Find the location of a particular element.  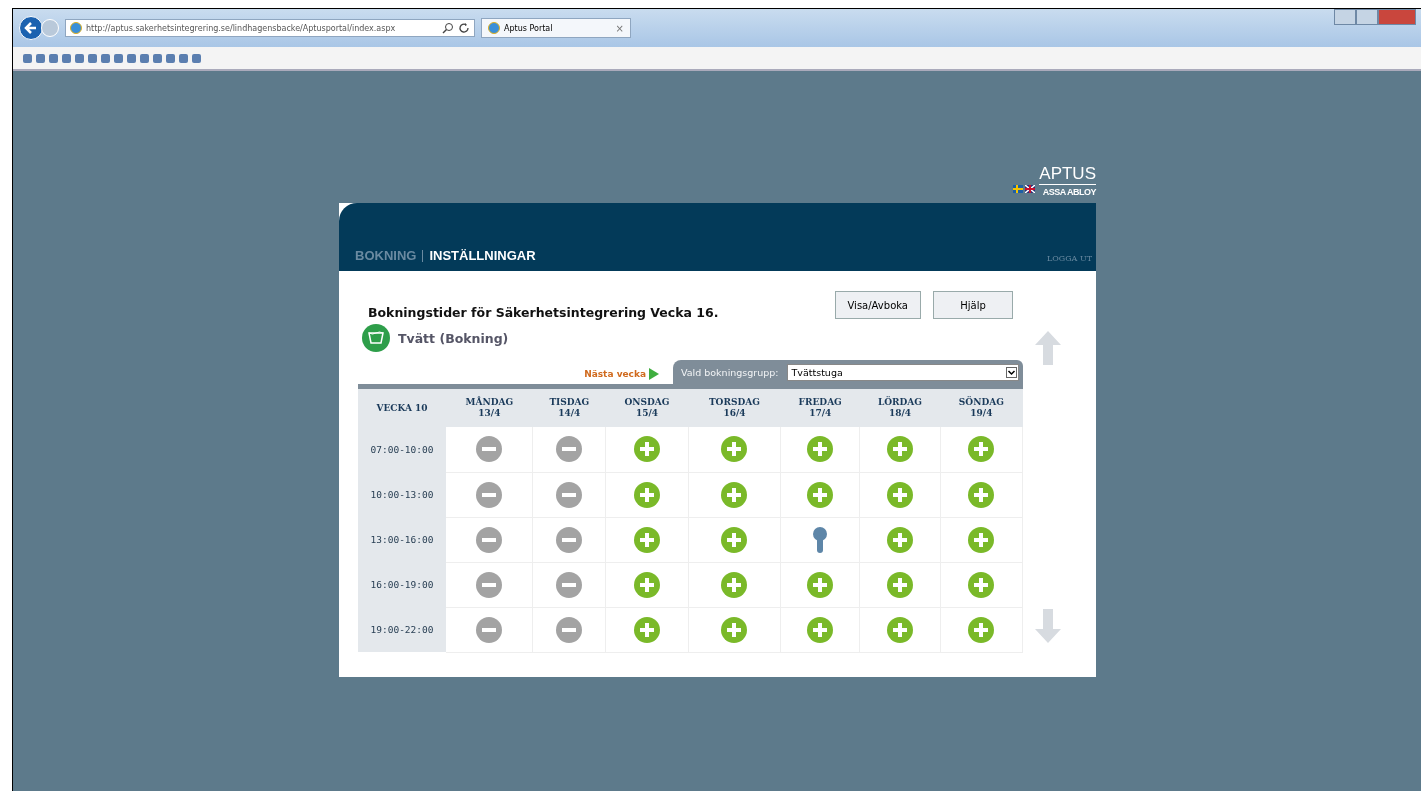

time-cell: 16:00-19:00 is located at coordinates (402, 584).